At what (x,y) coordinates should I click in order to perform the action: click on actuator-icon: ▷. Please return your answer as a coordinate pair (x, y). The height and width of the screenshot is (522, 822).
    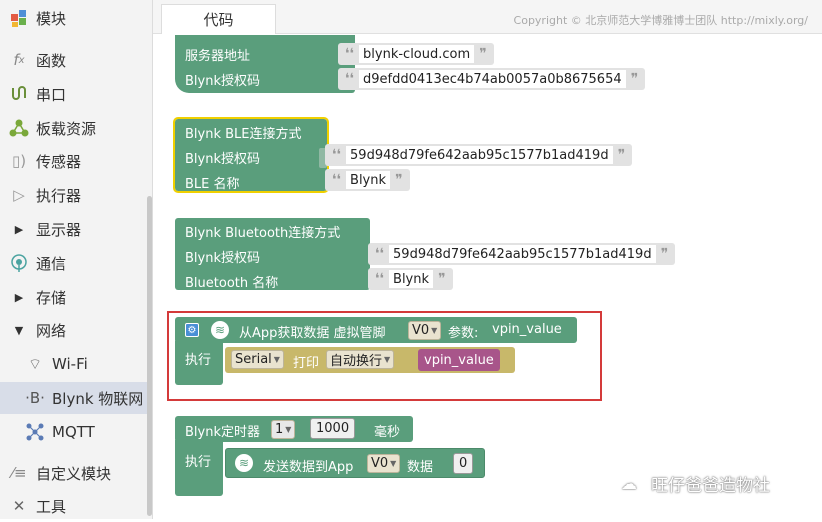
    Looking at the image, I should click on (19, 195).